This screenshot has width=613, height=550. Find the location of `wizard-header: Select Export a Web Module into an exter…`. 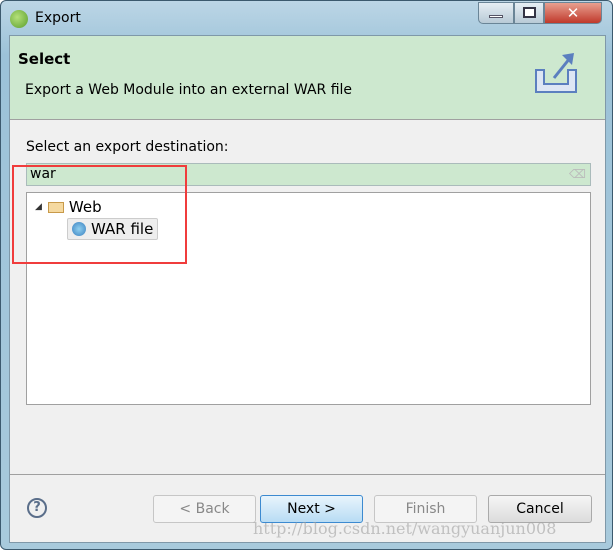

wizard-header: Select Export a Web Module into an exter… is located at coordinates (307, 78).